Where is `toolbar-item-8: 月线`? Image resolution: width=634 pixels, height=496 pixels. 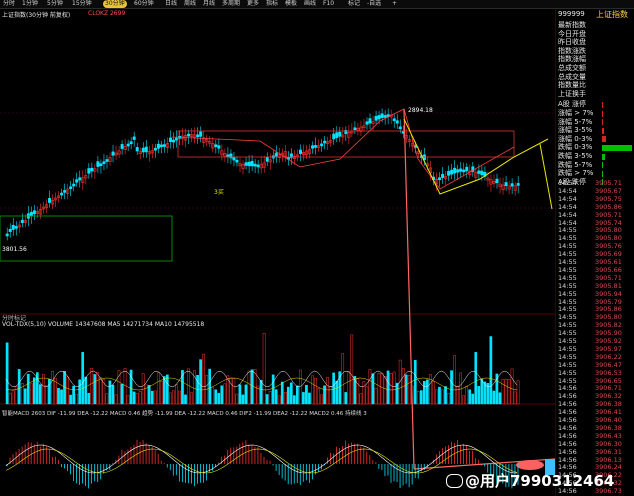 toolbar-item-8: 月线 is located at coordinates (209, 4).